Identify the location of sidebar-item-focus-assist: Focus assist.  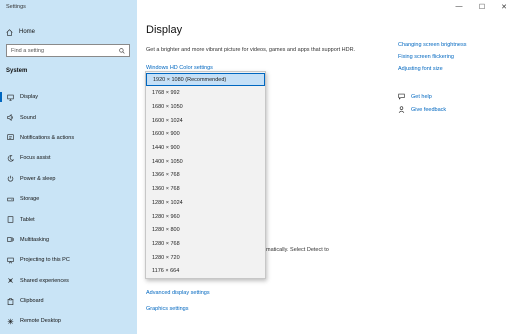
(68, 158).